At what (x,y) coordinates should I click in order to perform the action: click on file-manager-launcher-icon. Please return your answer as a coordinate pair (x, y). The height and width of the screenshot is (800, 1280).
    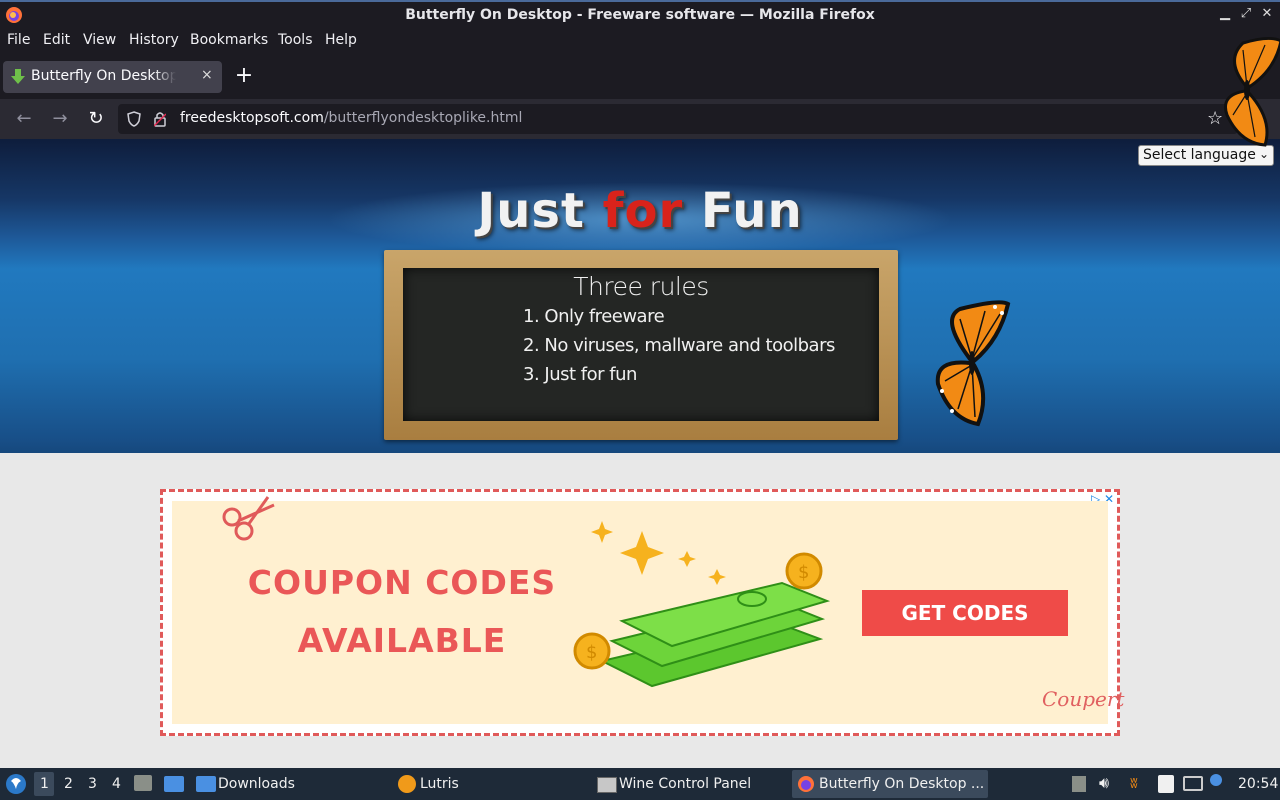
    Looking at the image, I should click on (143, 783).